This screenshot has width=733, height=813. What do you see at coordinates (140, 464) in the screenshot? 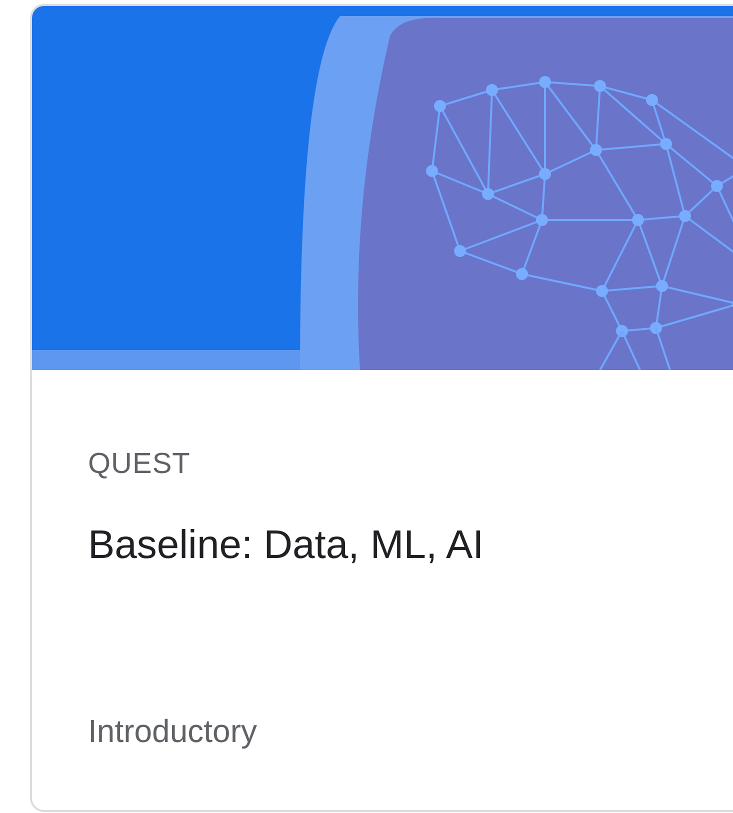
I see `card-category: QUEST` at bounding box center [140, 464].